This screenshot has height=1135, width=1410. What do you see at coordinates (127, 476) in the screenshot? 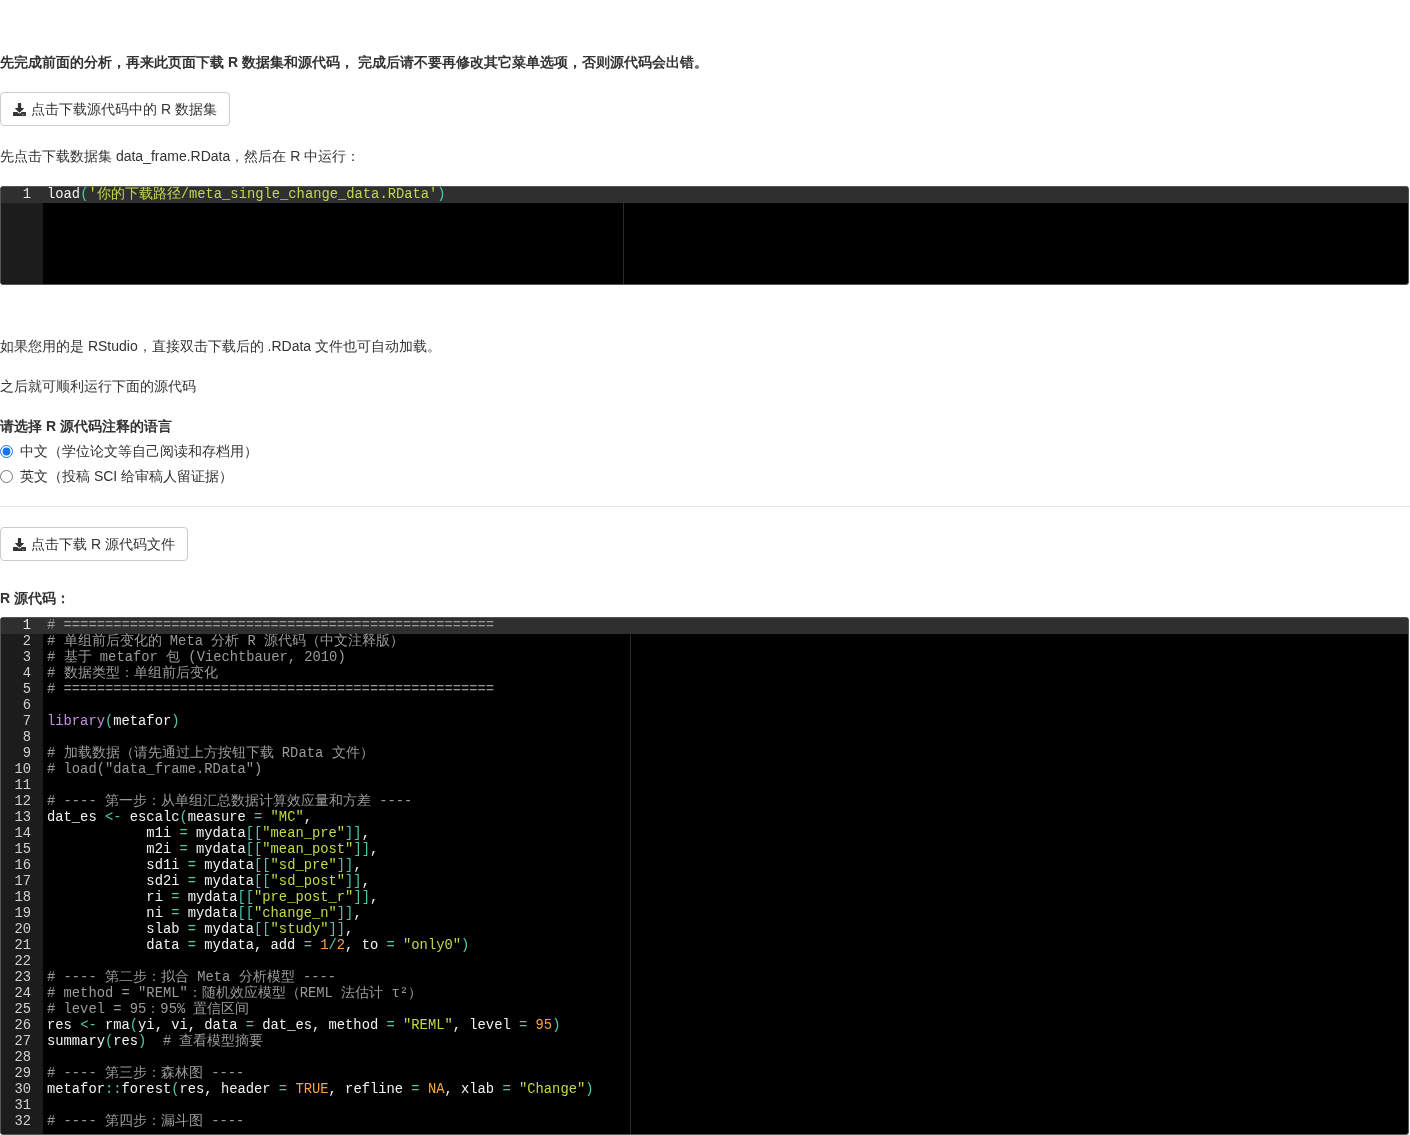
I see `option-label: 英文（投稿 SCI 给审稿人留证据）` at bounding box center [127, 476].